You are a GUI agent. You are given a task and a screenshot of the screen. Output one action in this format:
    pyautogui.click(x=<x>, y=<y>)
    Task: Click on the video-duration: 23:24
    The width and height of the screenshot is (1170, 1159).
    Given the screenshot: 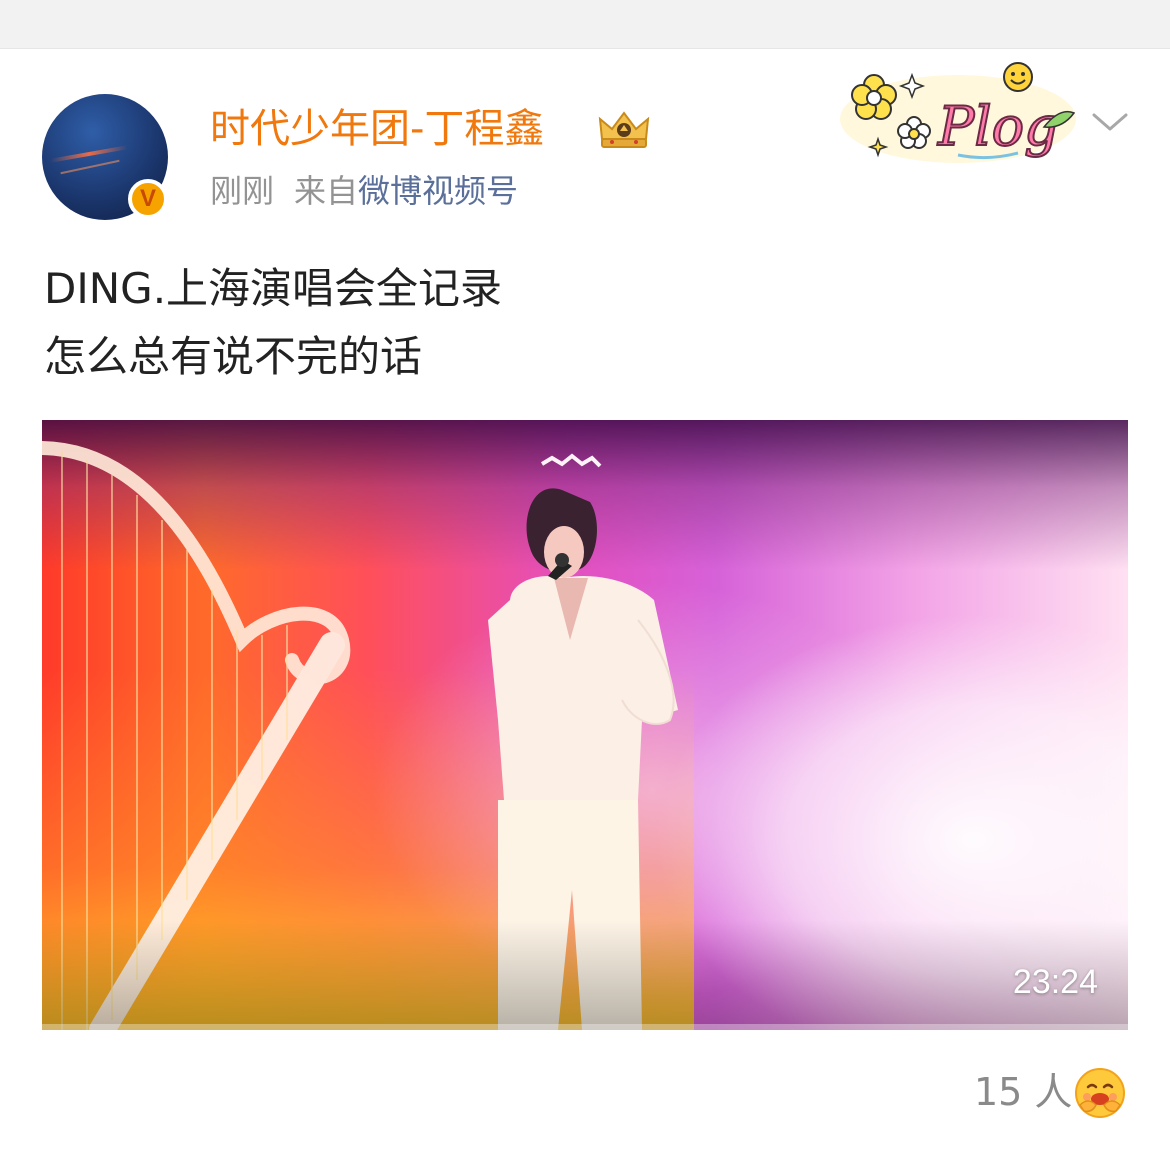 What is the action you would take?
    pyautogui.click(x=1055, y=982)
    